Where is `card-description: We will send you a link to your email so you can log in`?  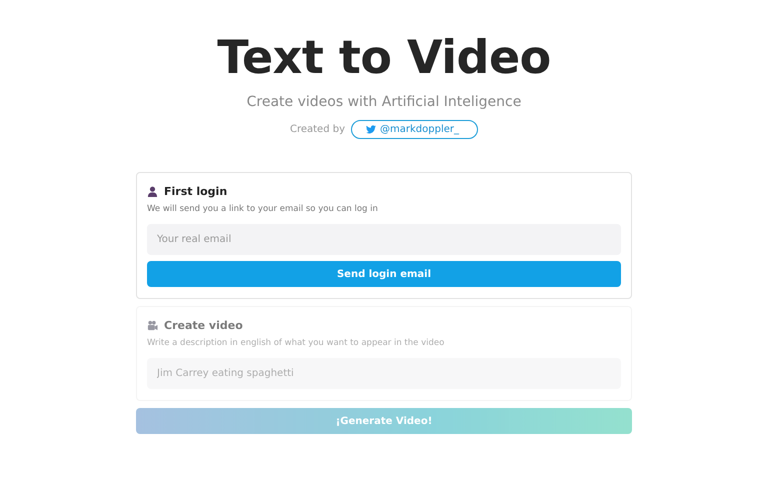
card-description: We will send you a link to your email so you can log in is located at coordinates (263, 209).